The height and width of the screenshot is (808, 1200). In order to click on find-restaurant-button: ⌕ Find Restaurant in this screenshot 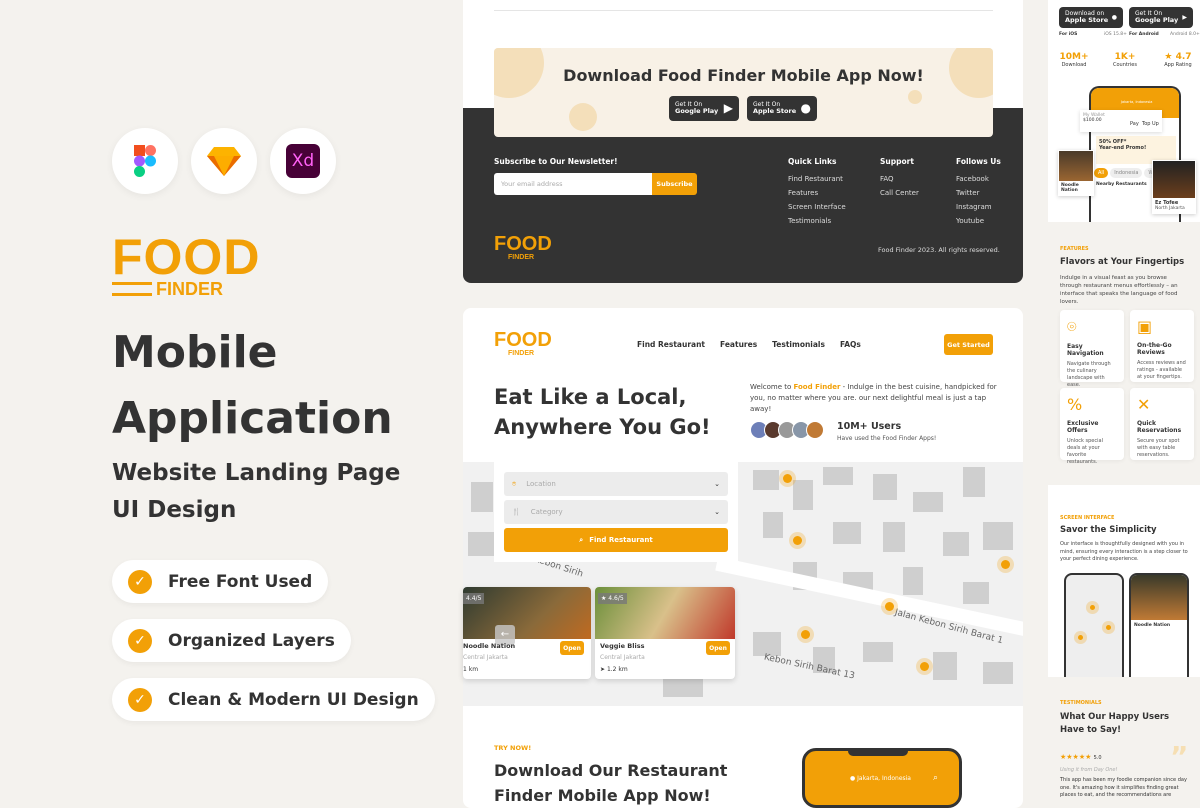, I will do `click(616, 540)`.